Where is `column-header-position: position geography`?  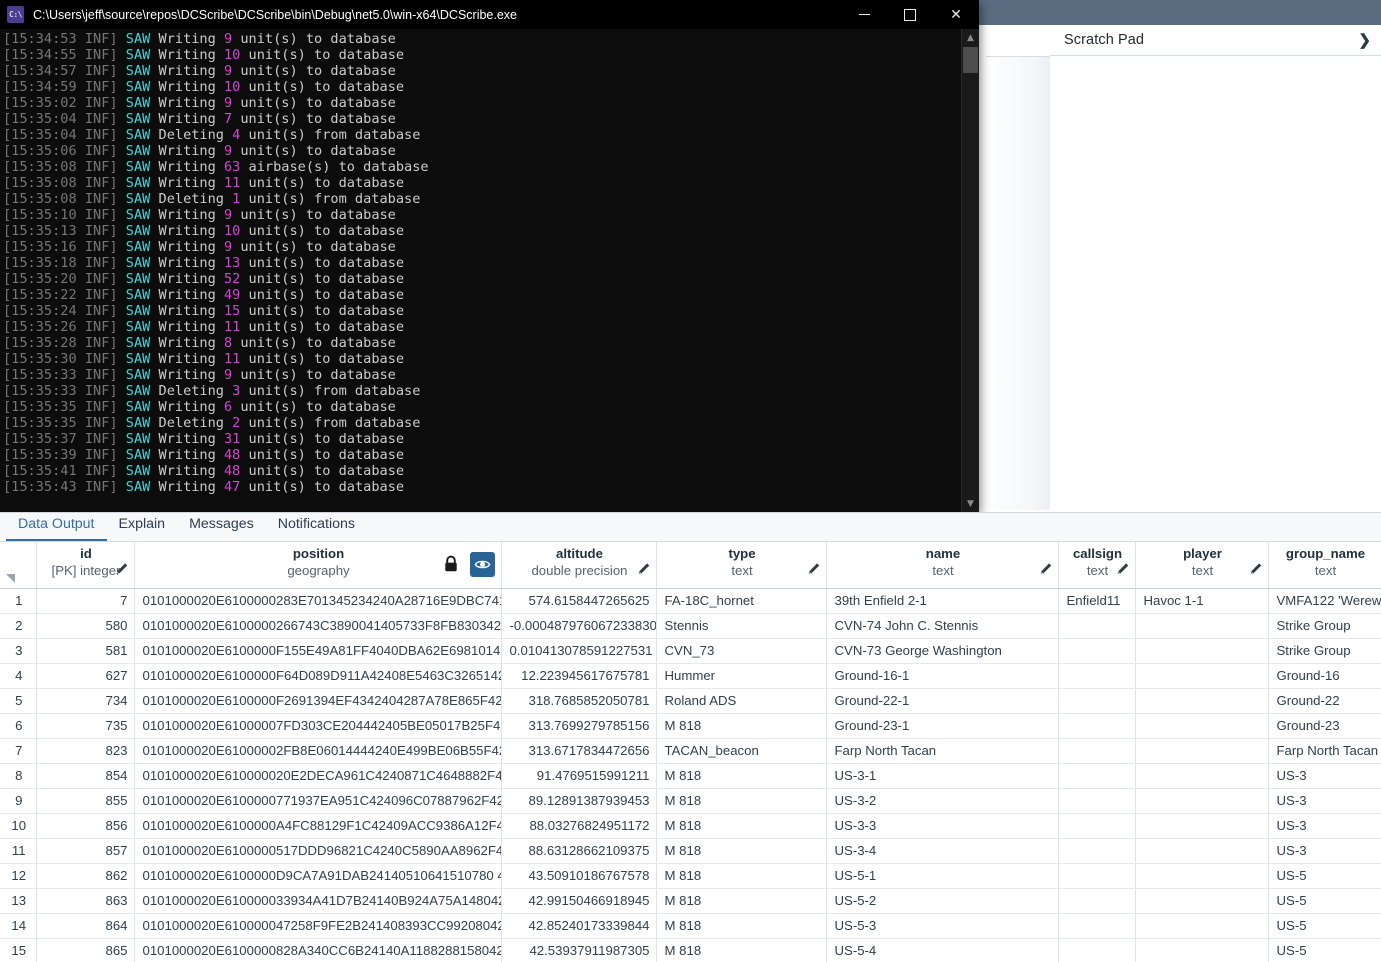
column-header-position: position geography is located at coordinates (318, 565).